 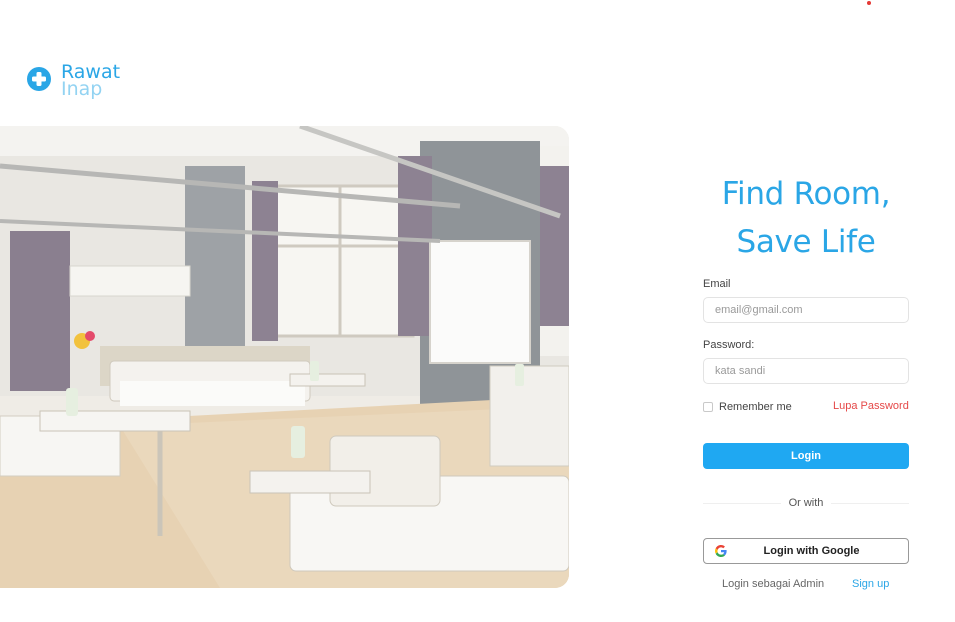 I want to click on login-button: Login, so click(x=806, y=456).